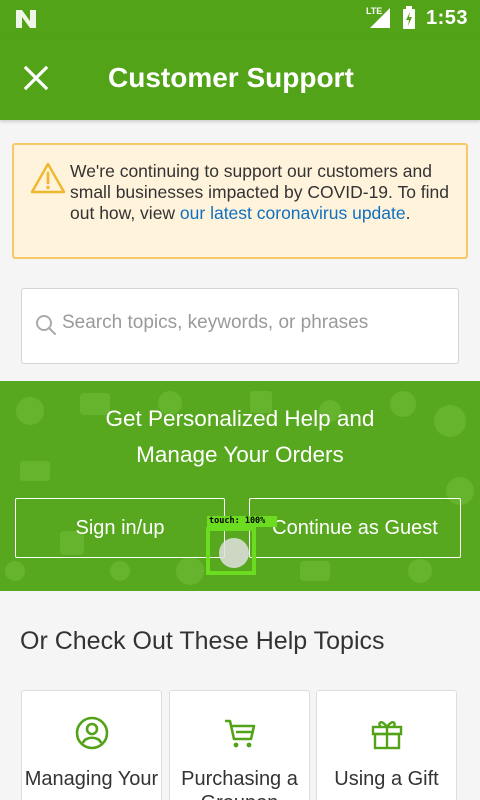 Image resolution: width=480 pixels, height=800 pixels. I want to click on notice-text-end: ., so click(408, 213).